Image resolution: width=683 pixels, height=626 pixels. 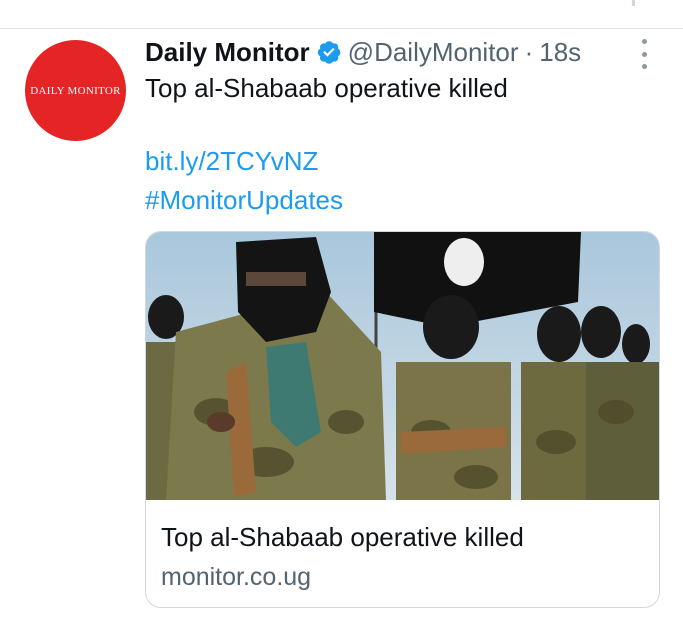 I want to click on tweet-link: bit.ly/2TCYvNZ, so click(x=231, y=161).